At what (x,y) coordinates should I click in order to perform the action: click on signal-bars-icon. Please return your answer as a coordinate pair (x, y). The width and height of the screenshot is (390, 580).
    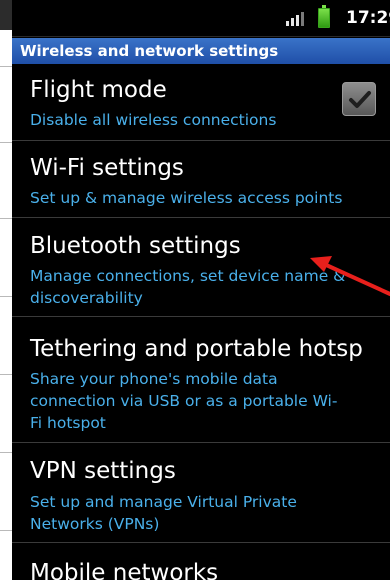
    Looking at the image, I should click on (296, 19).